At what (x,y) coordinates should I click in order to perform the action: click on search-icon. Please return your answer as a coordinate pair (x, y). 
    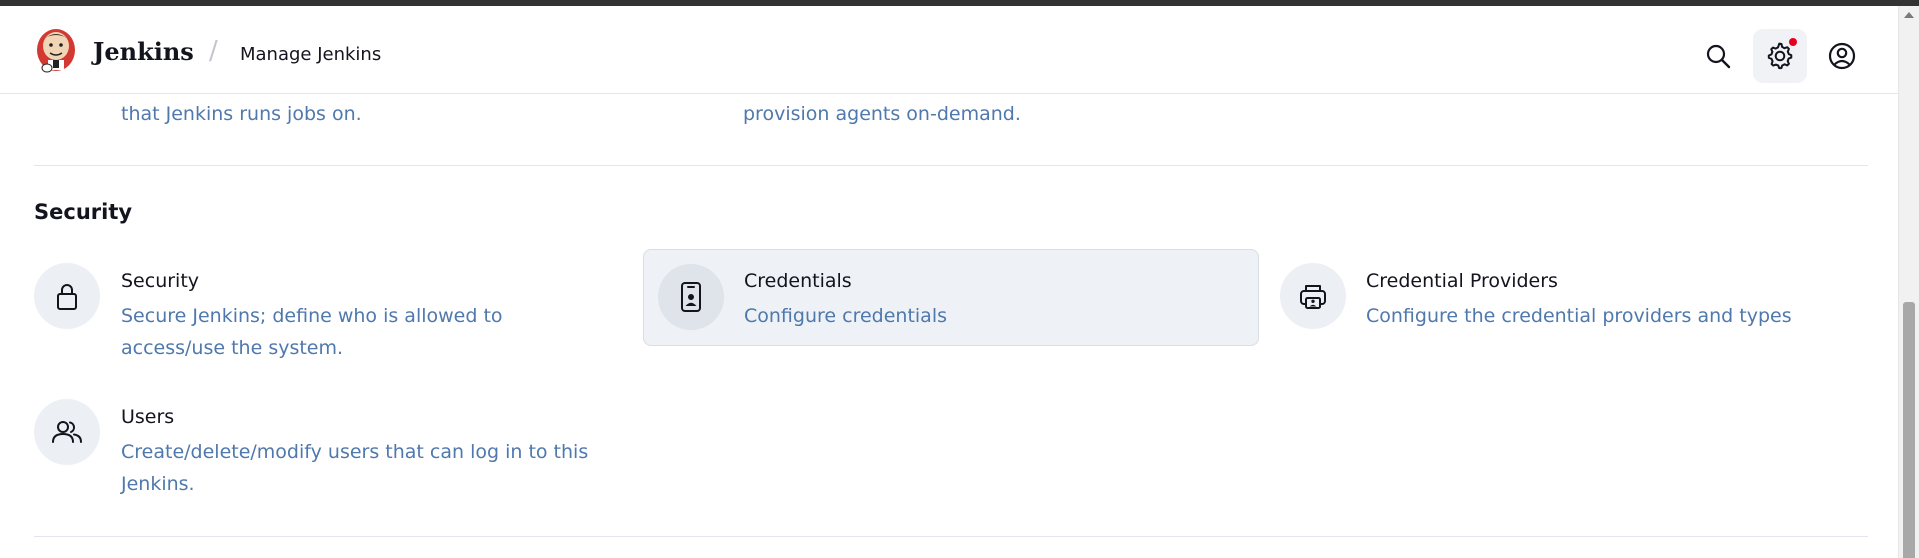
    Looking at the image, I should click on (1718, 56).